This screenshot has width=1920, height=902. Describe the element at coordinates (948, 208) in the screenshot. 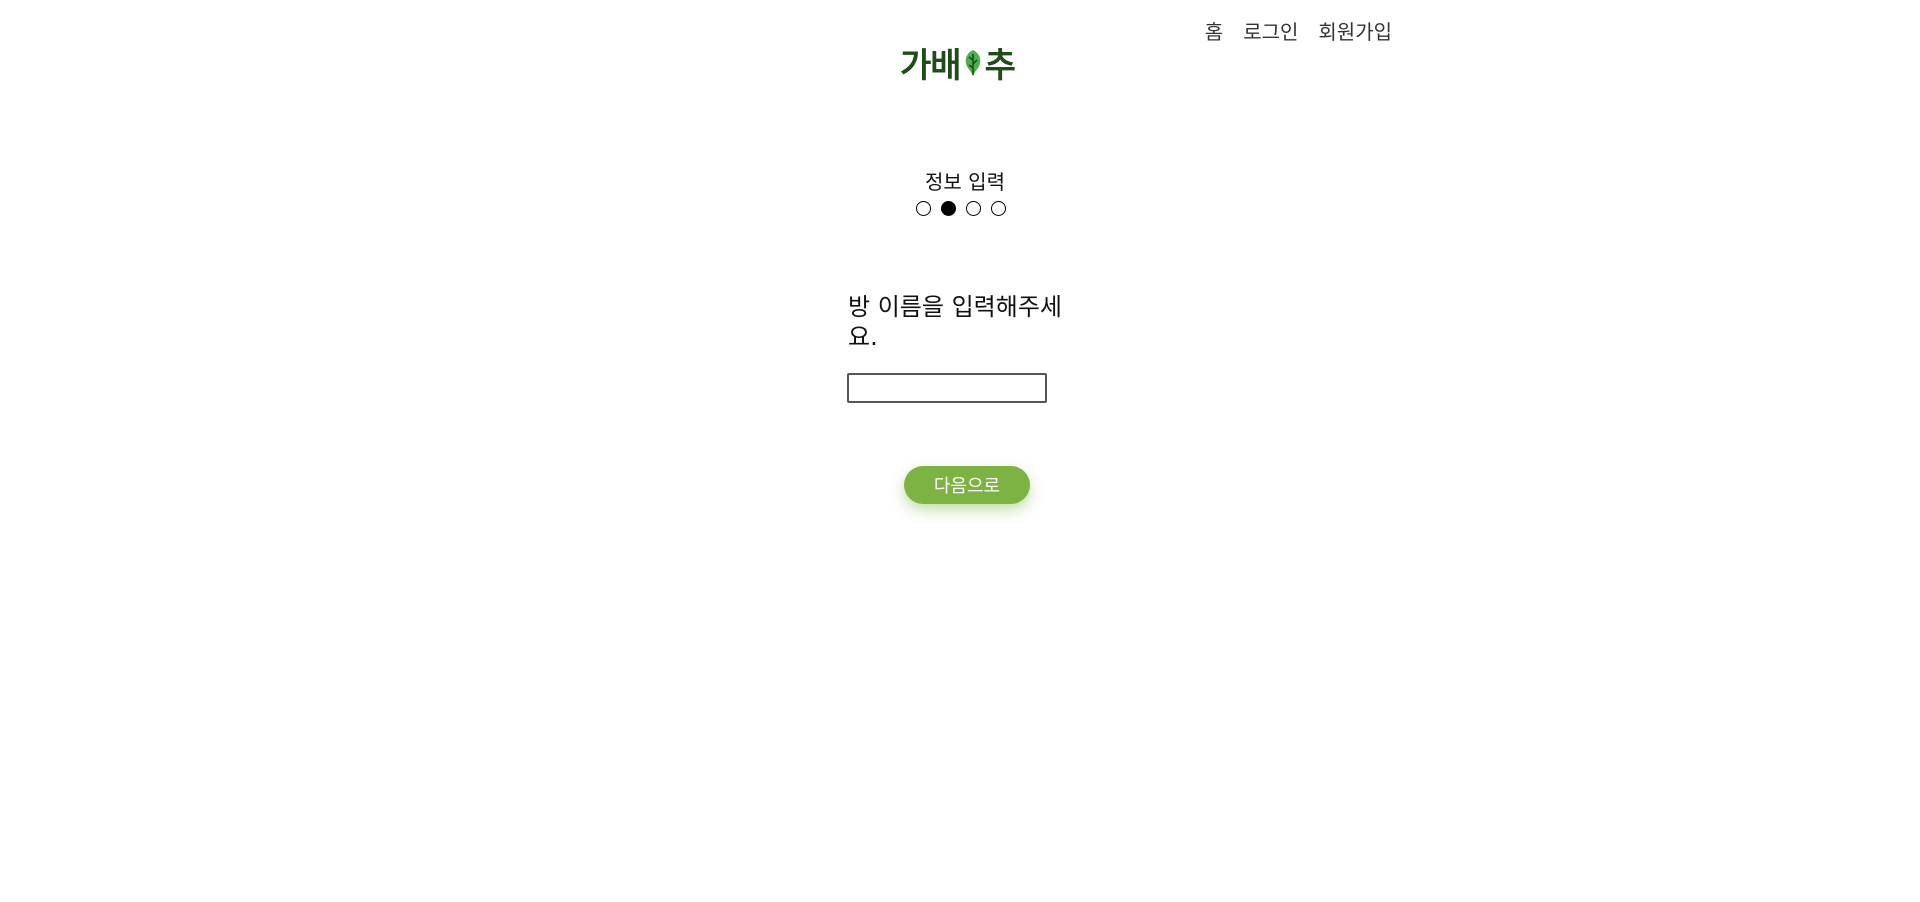

I see `step-dot-2-active` at that location.